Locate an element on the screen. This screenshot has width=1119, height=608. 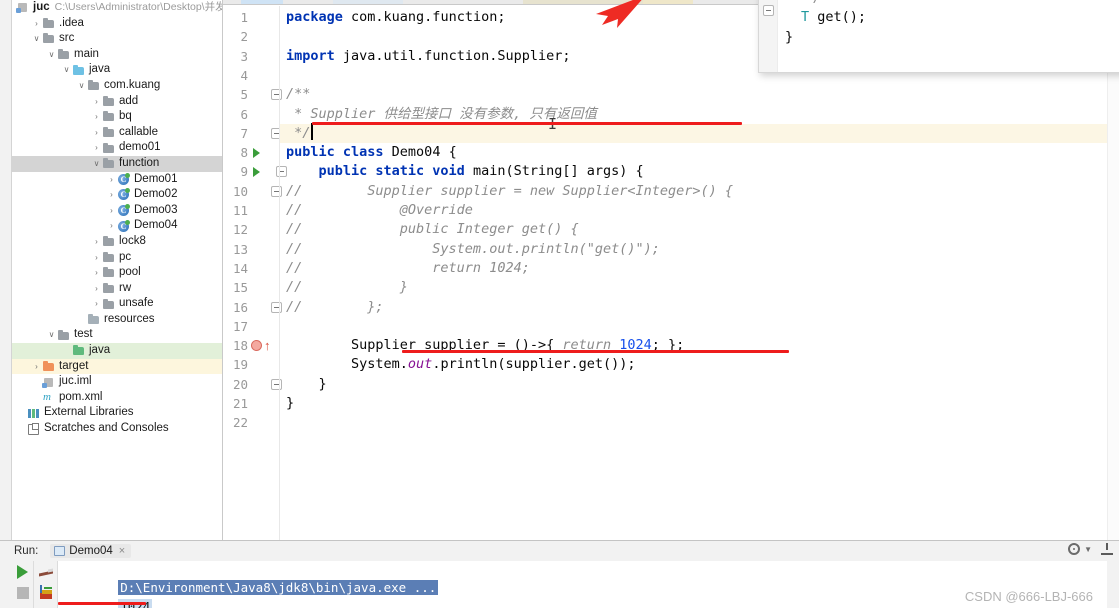
close-icon: × is located at coordinates (122, 551).